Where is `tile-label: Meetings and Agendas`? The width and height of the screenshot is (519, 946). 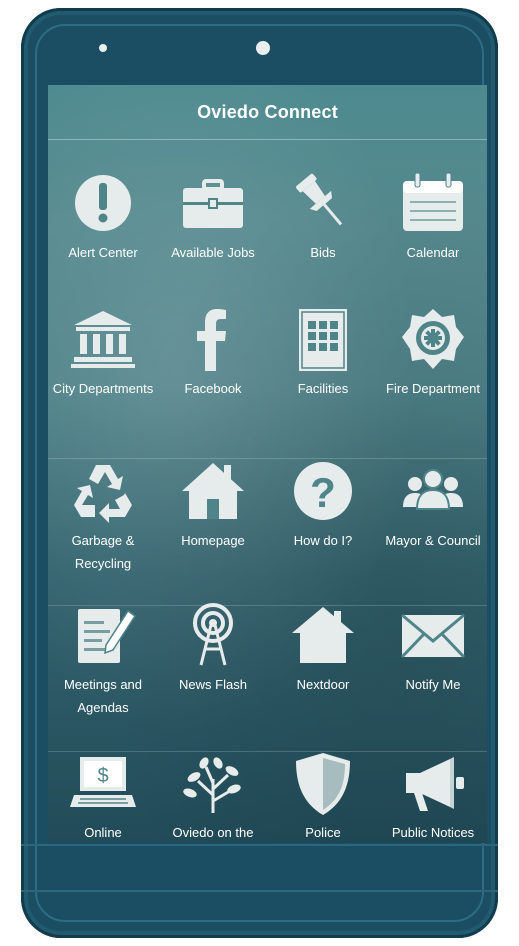
tile-label: Meetings and Agendas is located at coordinates (103, 696).